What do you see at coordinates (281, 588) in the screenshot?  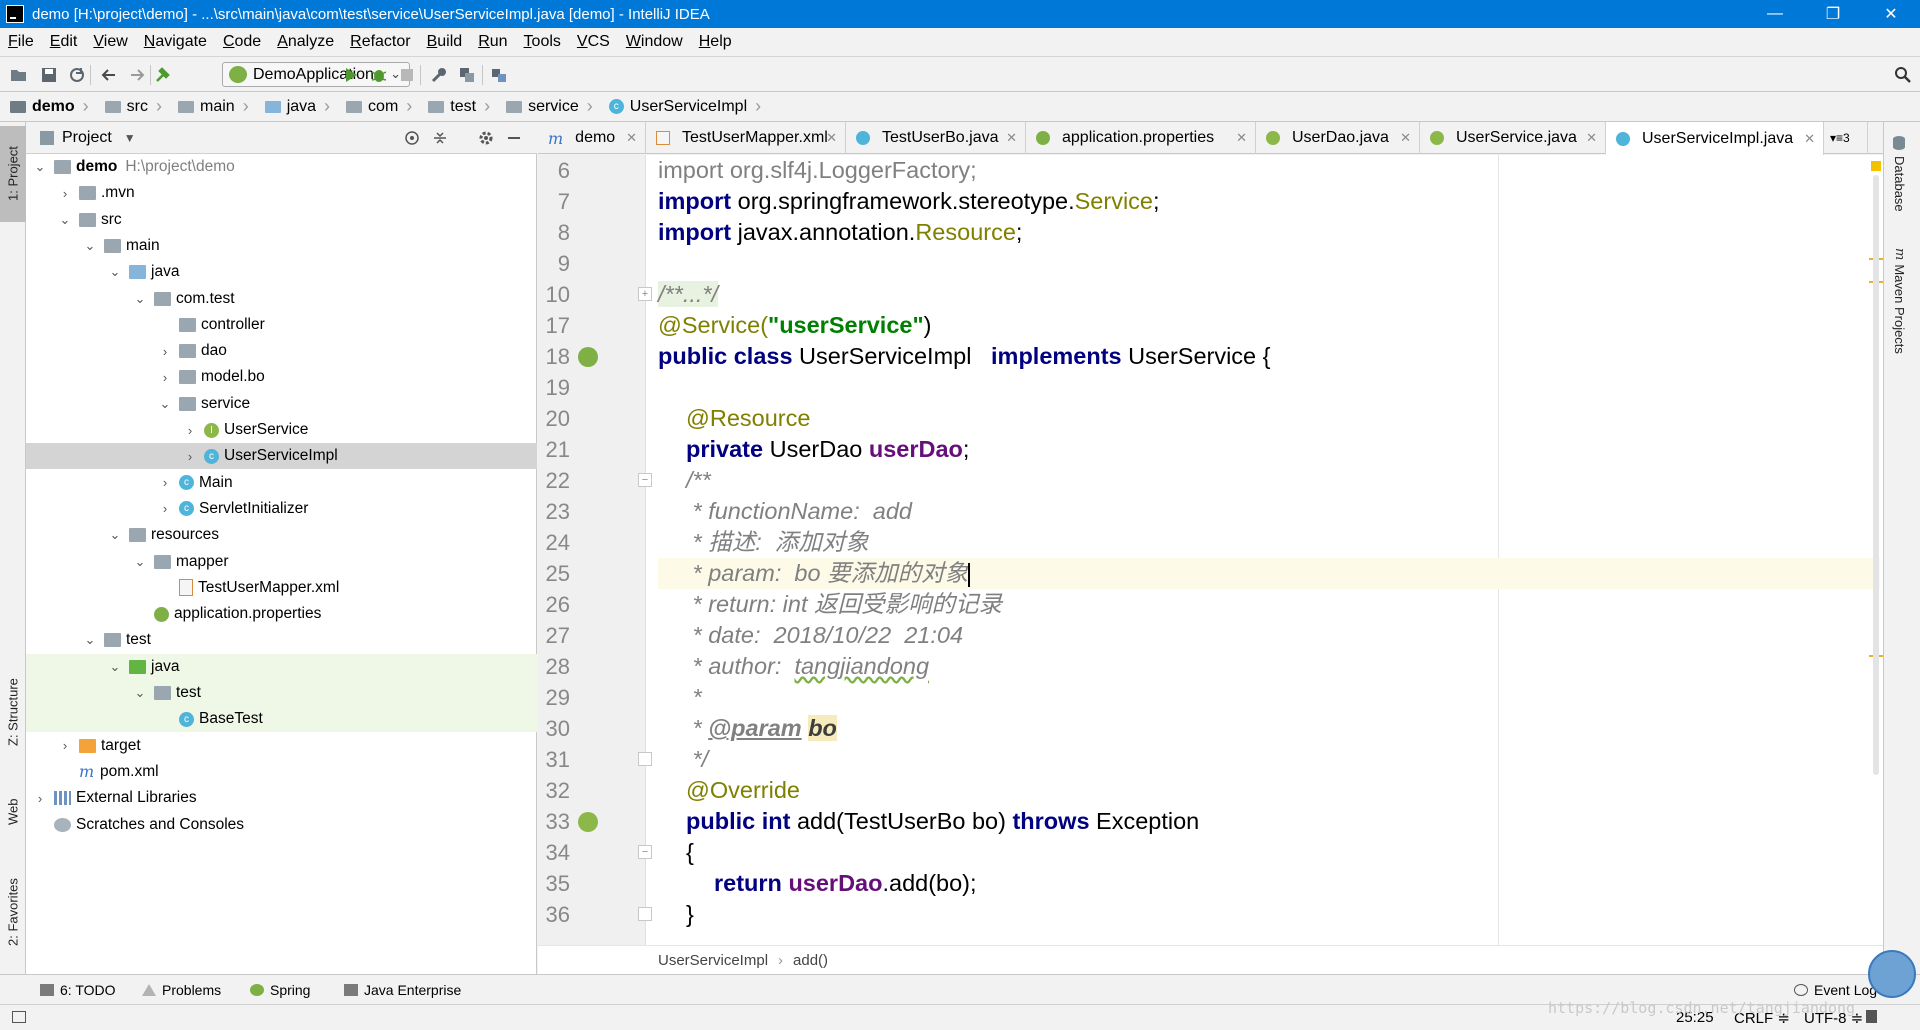 I see `tree-item: TestUserMapper.xml` at bounding box center [281, 588].